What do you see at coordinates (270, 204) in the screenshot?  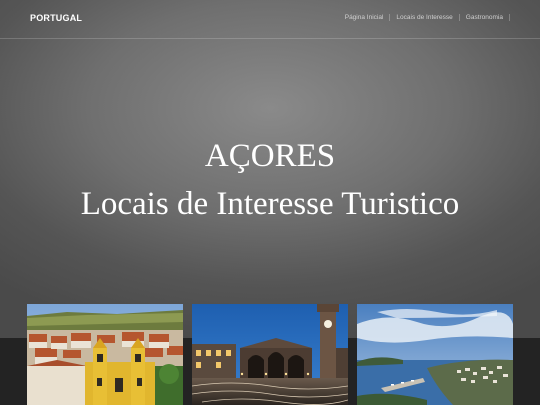 I see `hero-subtitle: Locais de Interesse Turistico` at bounding box center [270, 204].